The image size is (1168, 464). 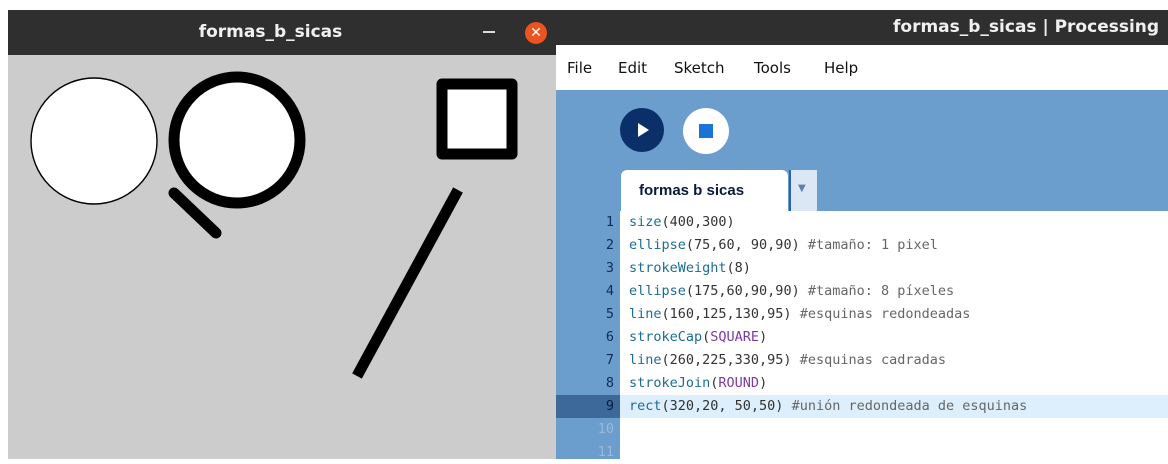 I want to click on code-text: strokeWeight(8), so click(x=690, y=268).